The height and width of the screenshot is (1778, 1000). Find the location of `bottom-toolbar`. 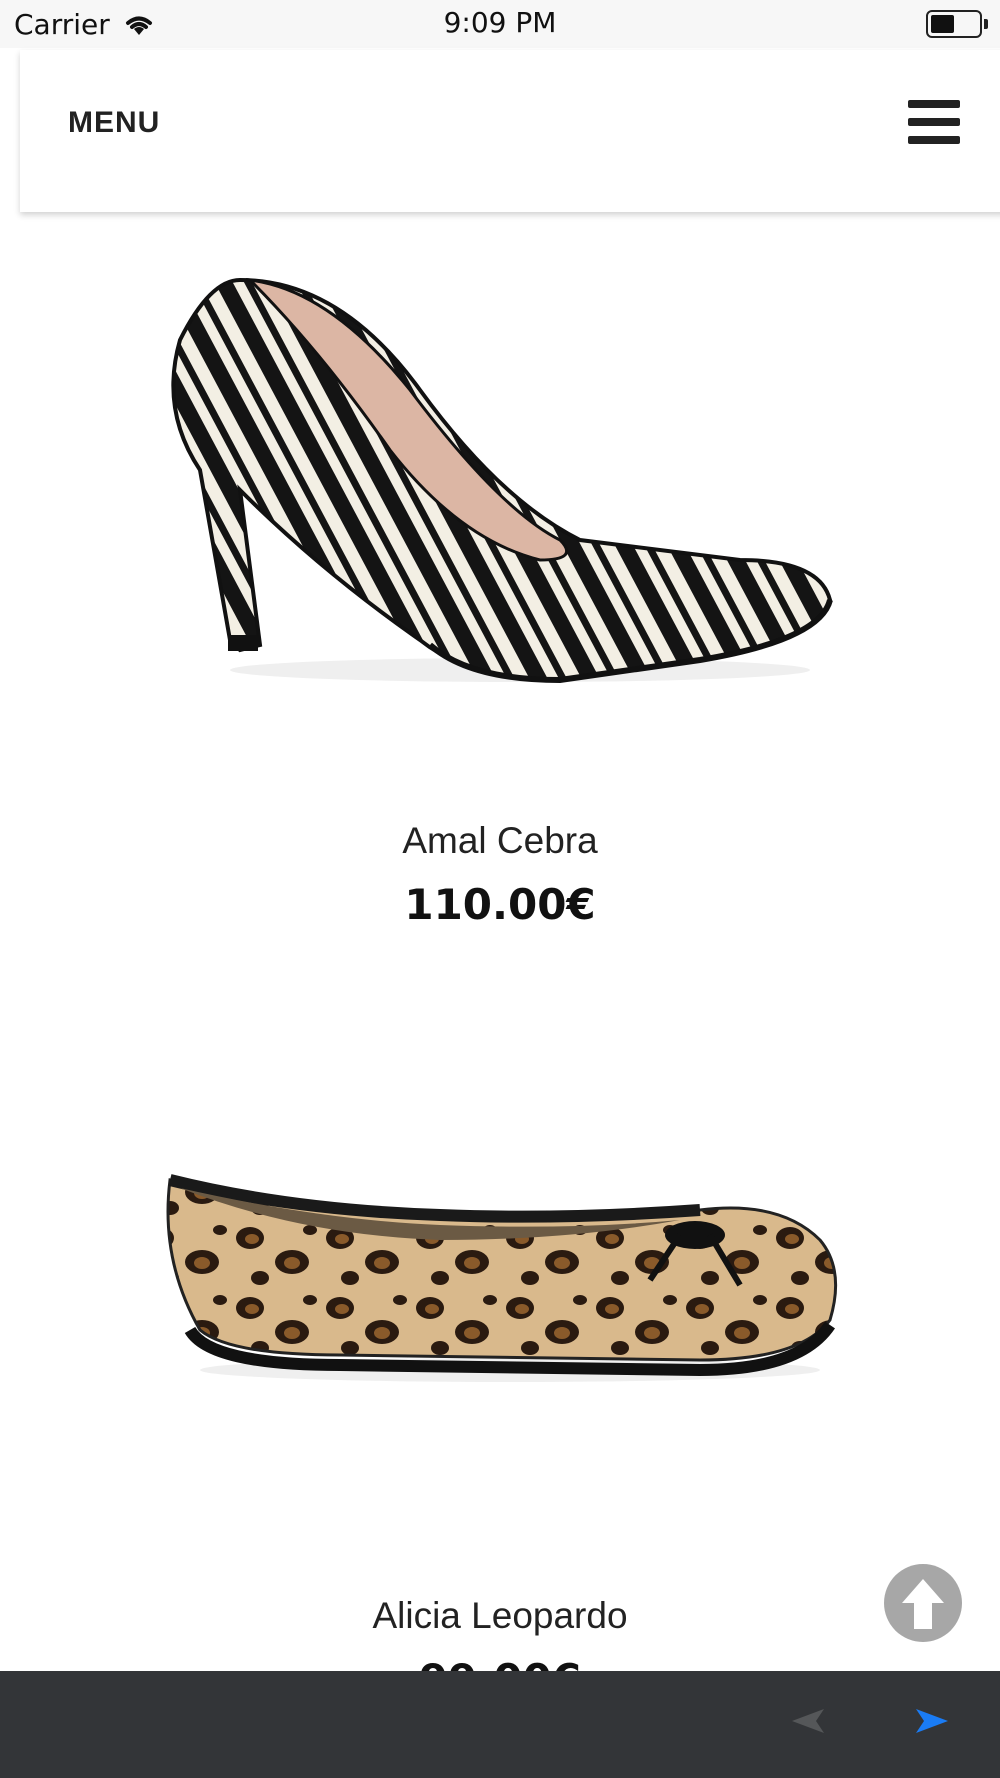

bottom-toolbar is located at coordinates (500, 1724).